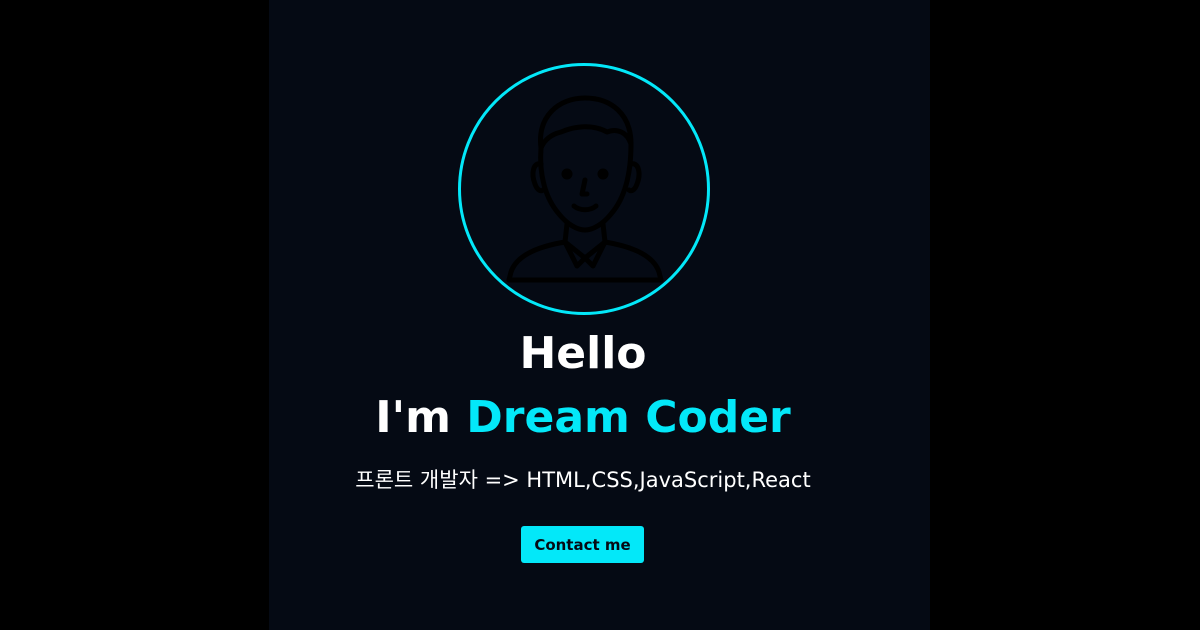 Image resolution: width=1200 pixels, height=630 pixels. Describe the element at coordinates (583, 480) in the screenshot. I see `role-description: 프론트 개발자 => HTML,CSS,JavaScript,React` at that location.